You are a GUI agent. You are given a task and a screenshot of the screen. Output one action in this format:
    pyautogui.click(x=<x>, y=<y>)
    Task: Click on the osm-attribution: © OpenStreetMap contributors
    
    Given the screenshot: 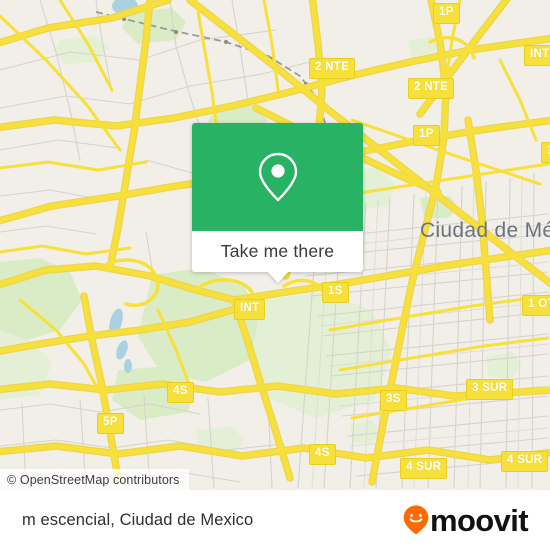 What is the action you would take?
    pyautogui.click(x=94, y=479)
    